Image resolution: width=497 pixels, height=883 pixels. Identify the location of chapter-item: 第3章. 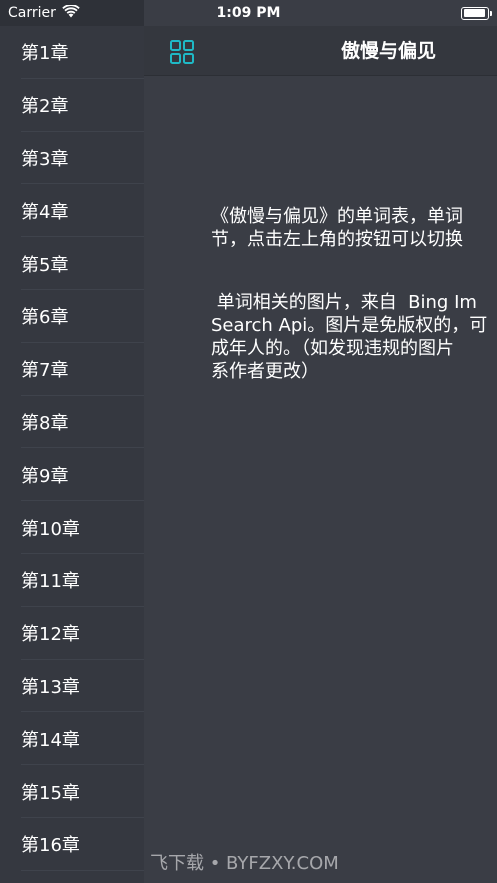
(72, 158).